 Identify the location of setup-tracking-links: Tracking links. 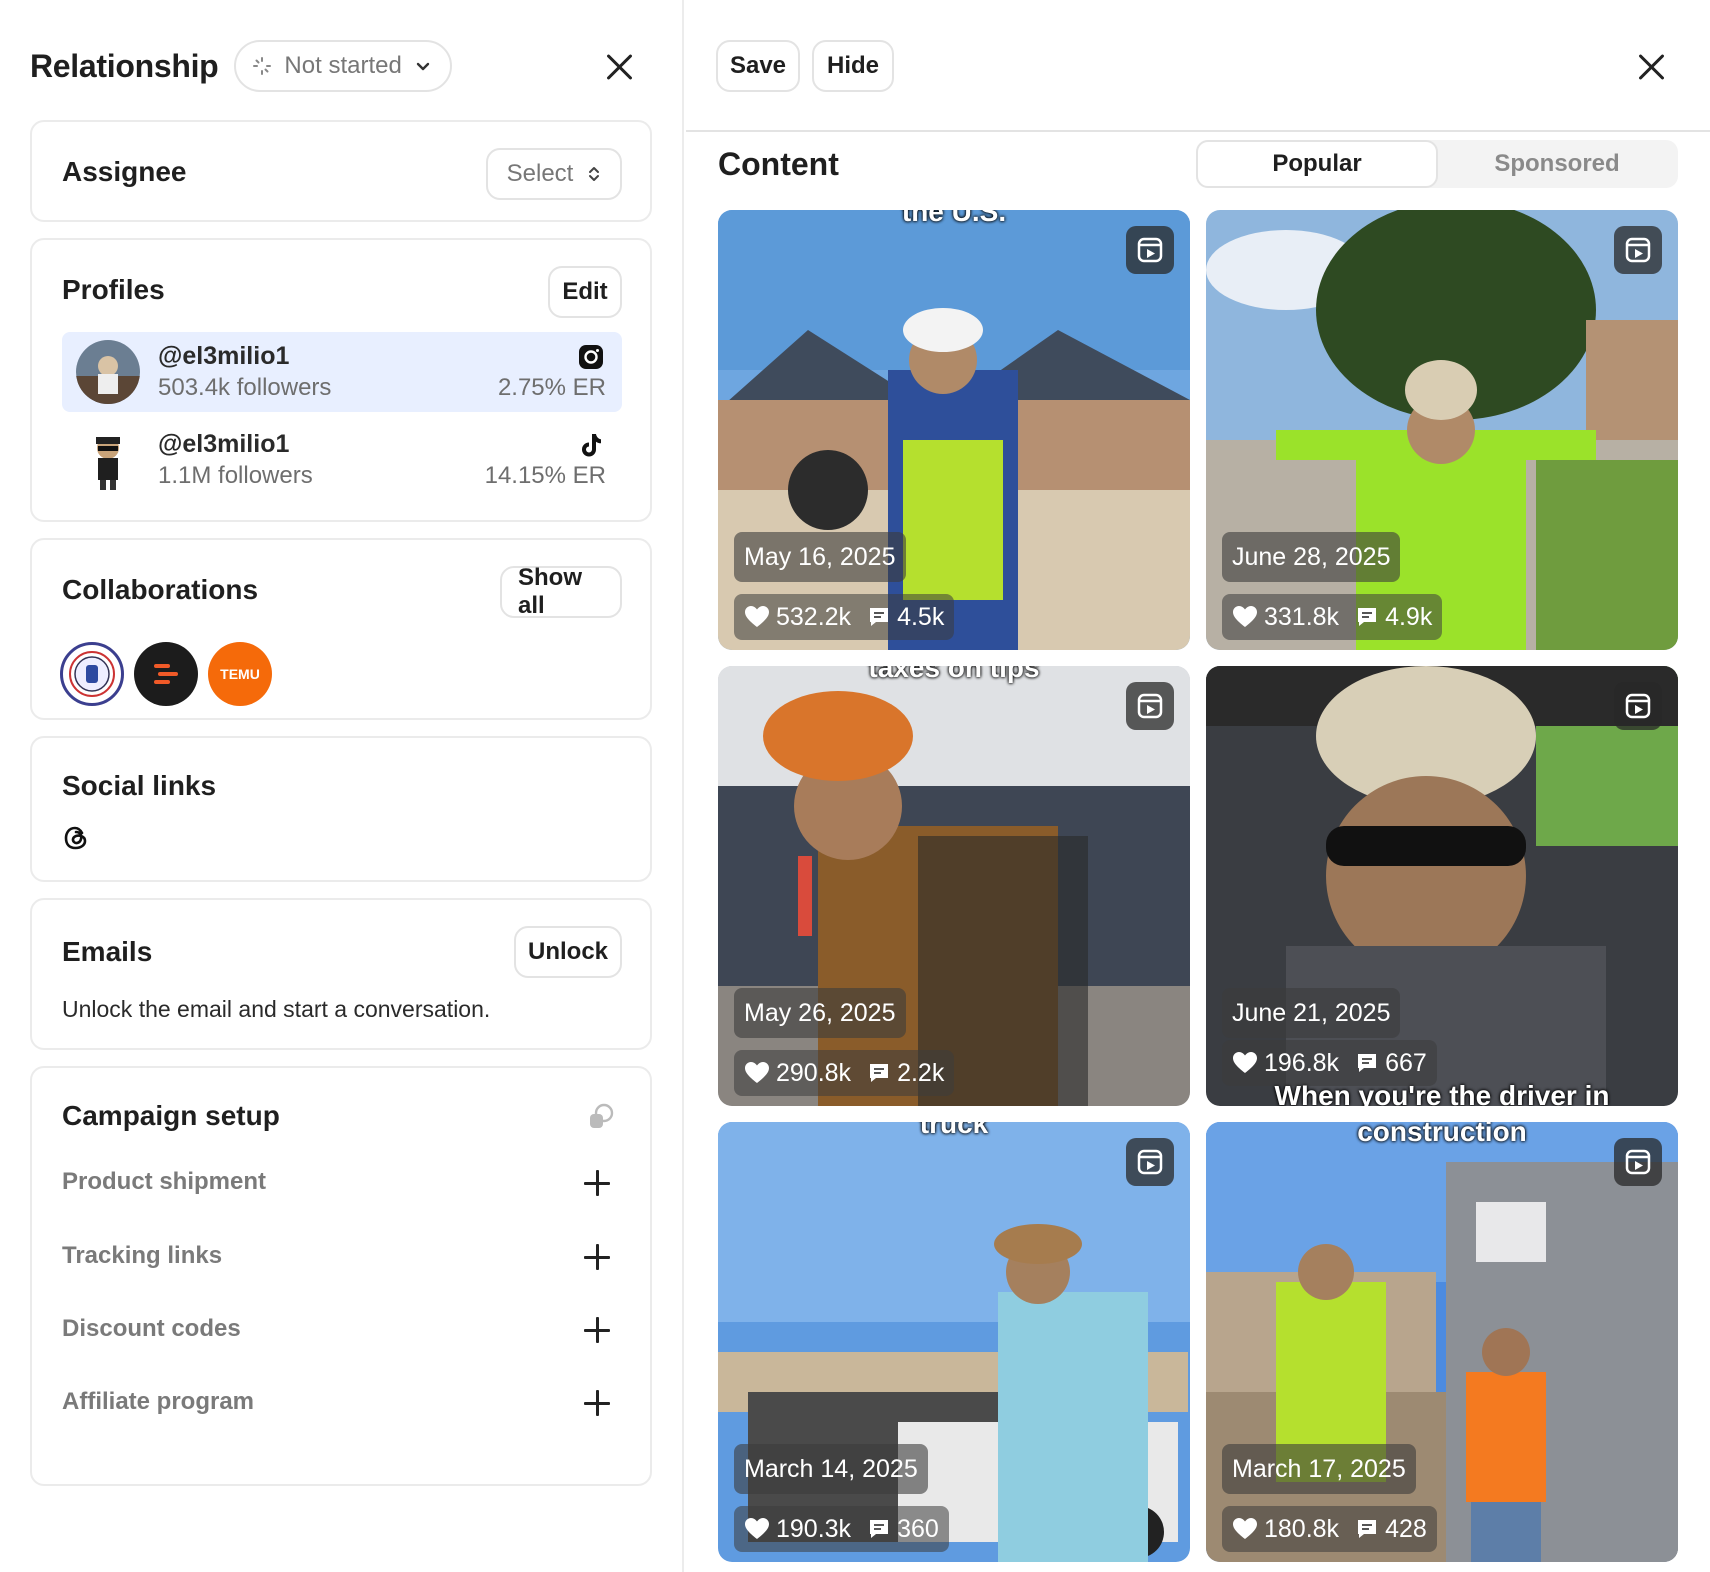
(341, 1258).